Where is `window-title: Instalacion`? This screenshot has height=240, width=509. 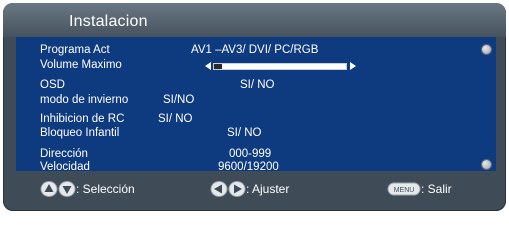 window-title: Instalacion is located at coordinates (108, 21).